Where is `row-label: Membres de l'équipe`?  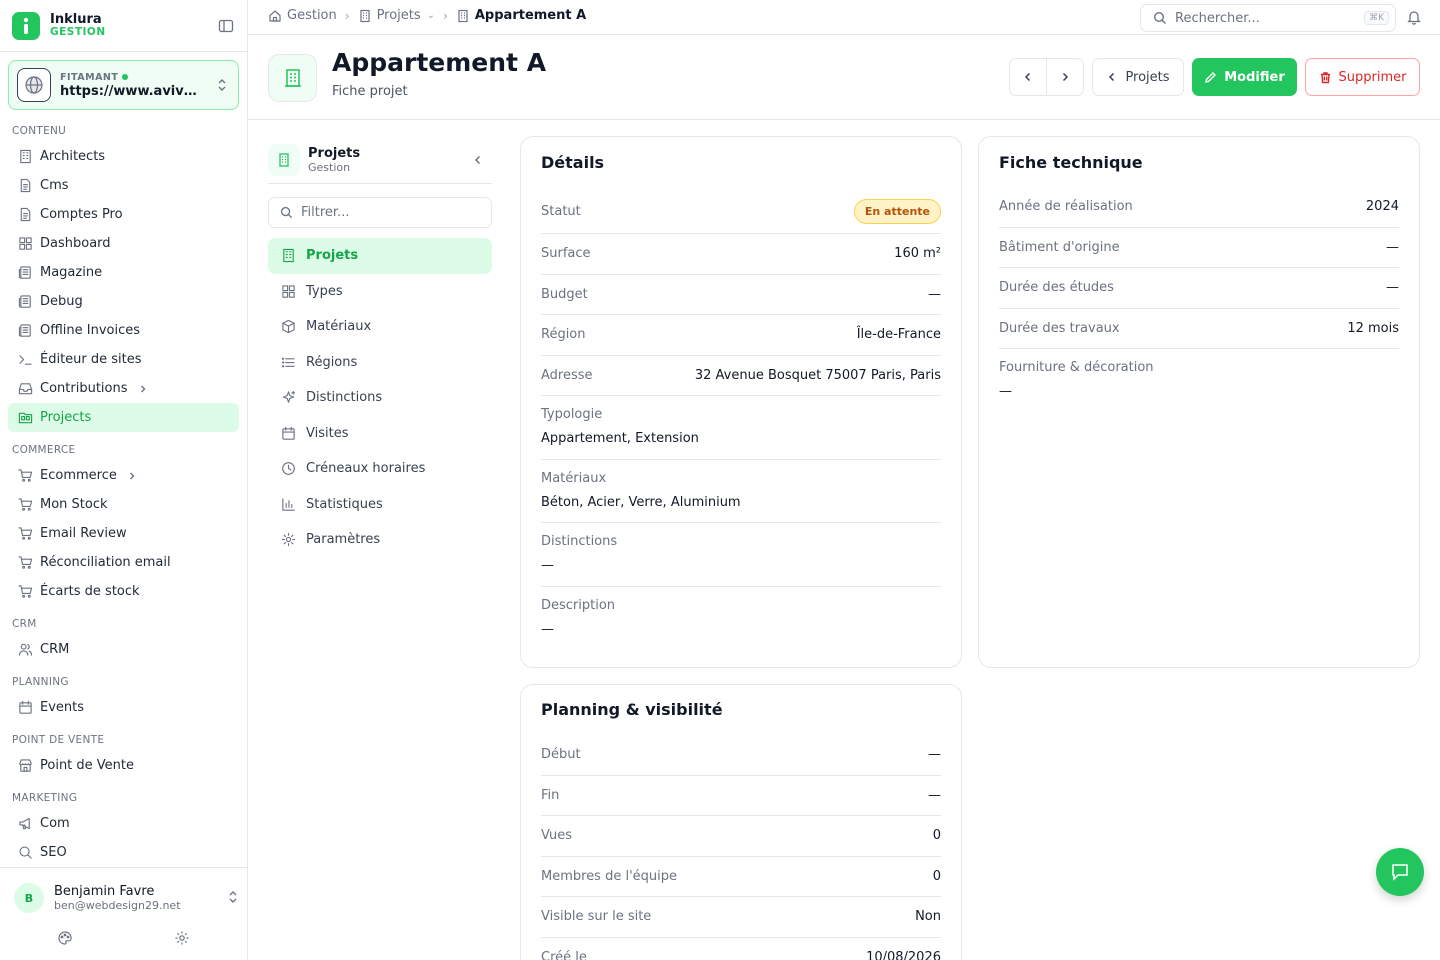
row-label: Membres de l'équipe is located at coordinates (609, 876).